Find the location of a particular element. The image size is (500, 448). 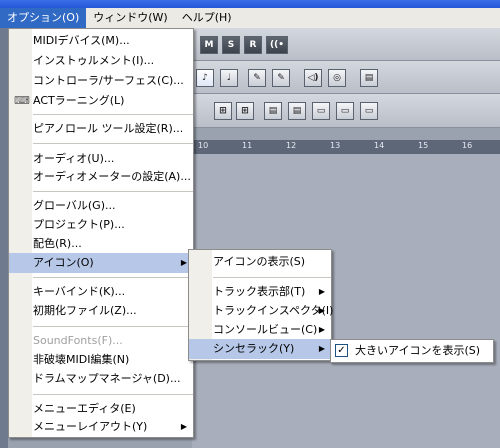

solo-button: S is located at coordinates (231, 45).